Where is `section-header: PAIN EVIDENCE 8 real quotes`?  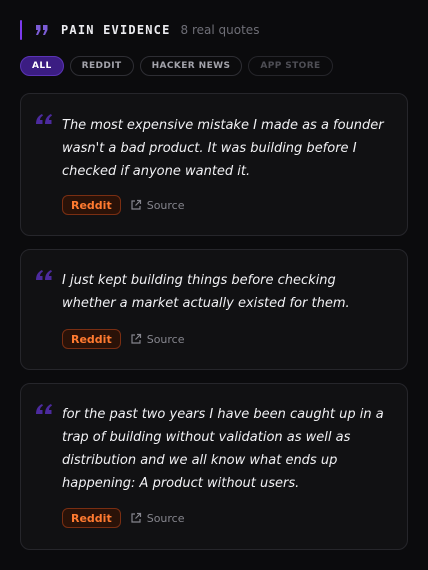
section-header: PAIN EVIDENCE 8 real quotes is located at coordinates (139, 30).